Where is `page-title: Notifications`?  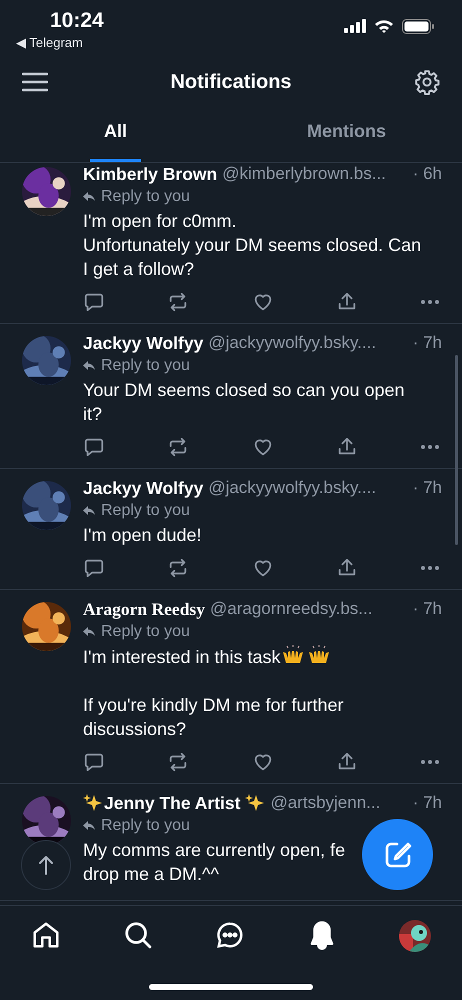
page-title: Notifications is located at coordinates (231, 82).